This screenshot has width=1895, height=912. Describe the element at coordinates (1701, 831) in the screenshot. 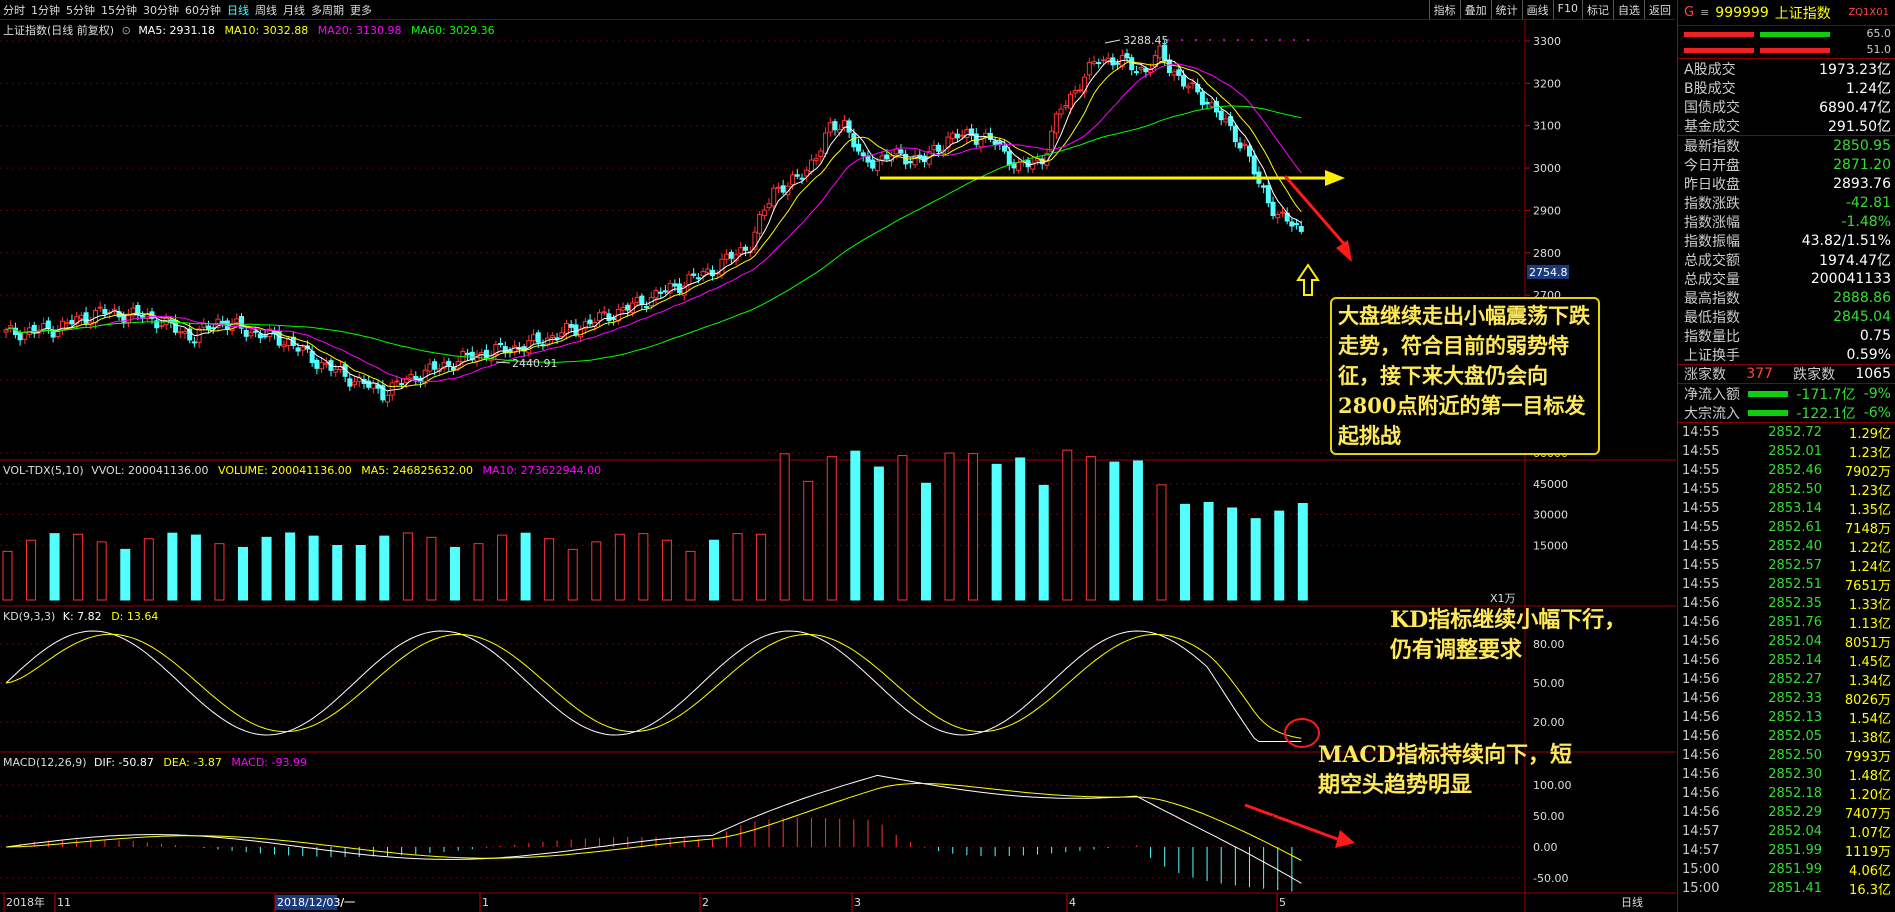

I see `tick-time: 14:57` at that location.